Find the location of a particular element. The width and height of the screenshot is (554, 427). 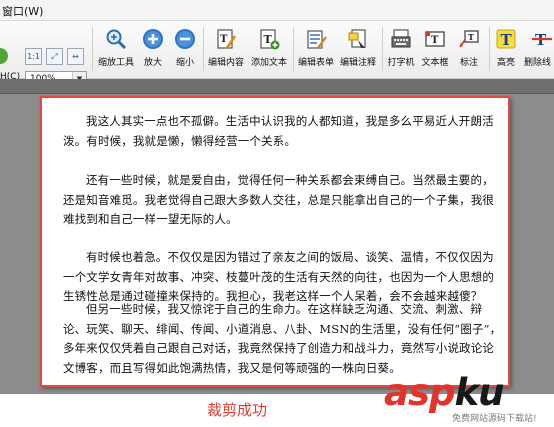

fit-width-button: ↔ is located at coordinates (75, 56).